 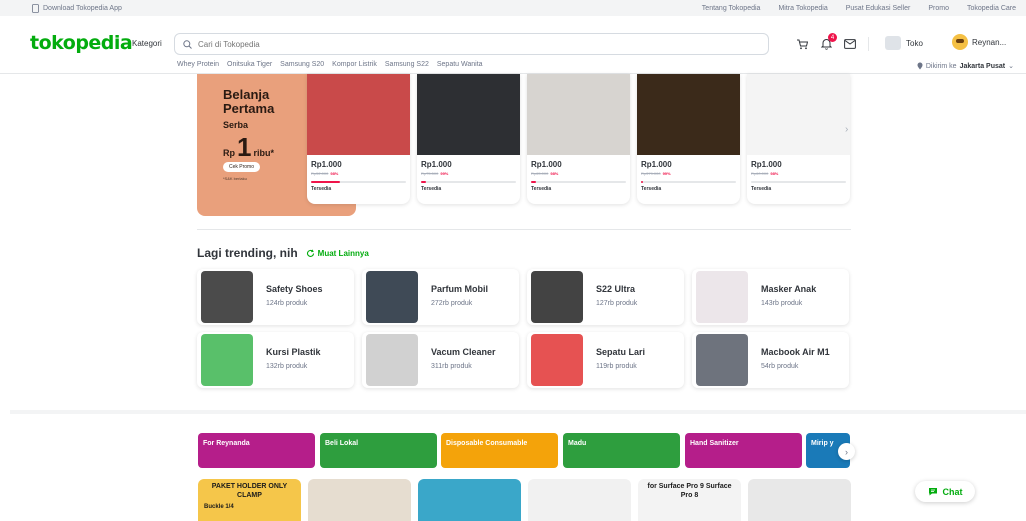 What do you see at coordinates (798, 139) in the screenshot?
I see `product-card: Rp1.000 Rp60.000 98% Tersedia` at bounding box center [798, 139].